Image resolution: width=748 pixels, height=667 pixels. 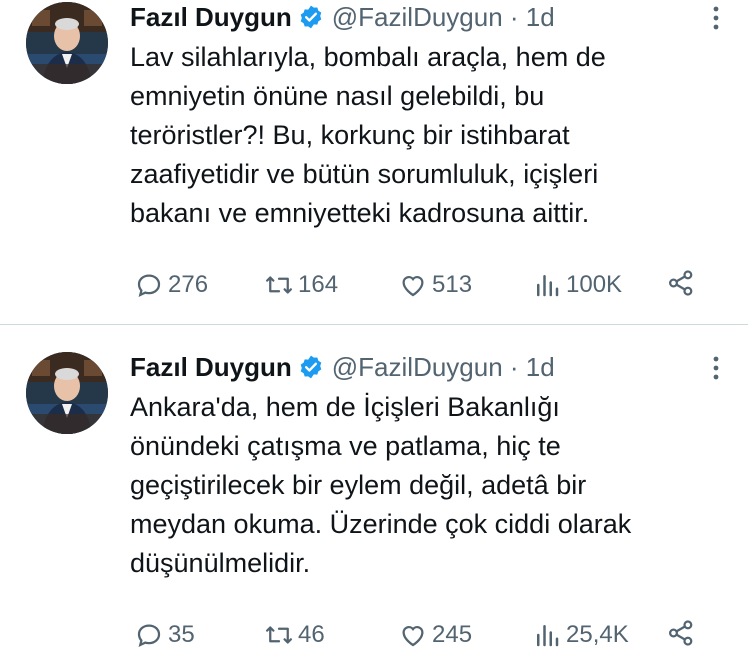 I want to click on tweet-actions: 35 46 245 25,4K, so click(x=419, y=635).